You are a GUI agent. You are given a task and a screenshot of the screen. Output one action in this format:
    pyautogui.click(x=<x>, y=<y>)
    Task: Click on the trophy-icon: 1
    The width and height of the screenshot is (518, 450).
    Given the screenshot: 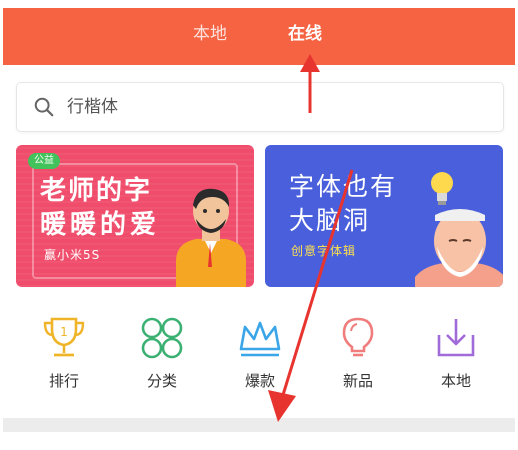 What is the action you would take?
    pyautogui.click(x=64, y=337)
    